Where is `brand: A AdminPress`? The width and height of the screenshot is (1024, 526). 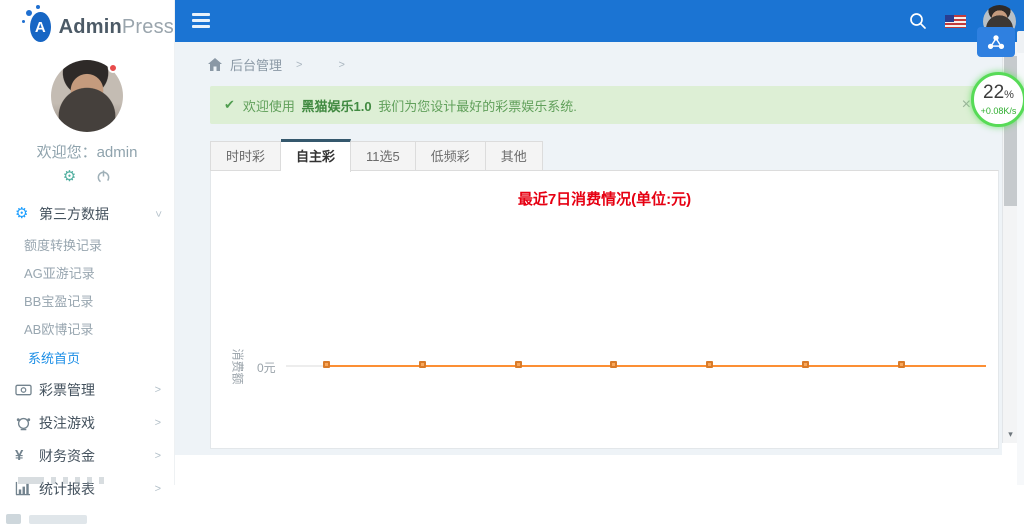 brand: A AdminPress is located at coordinates (87, 27).